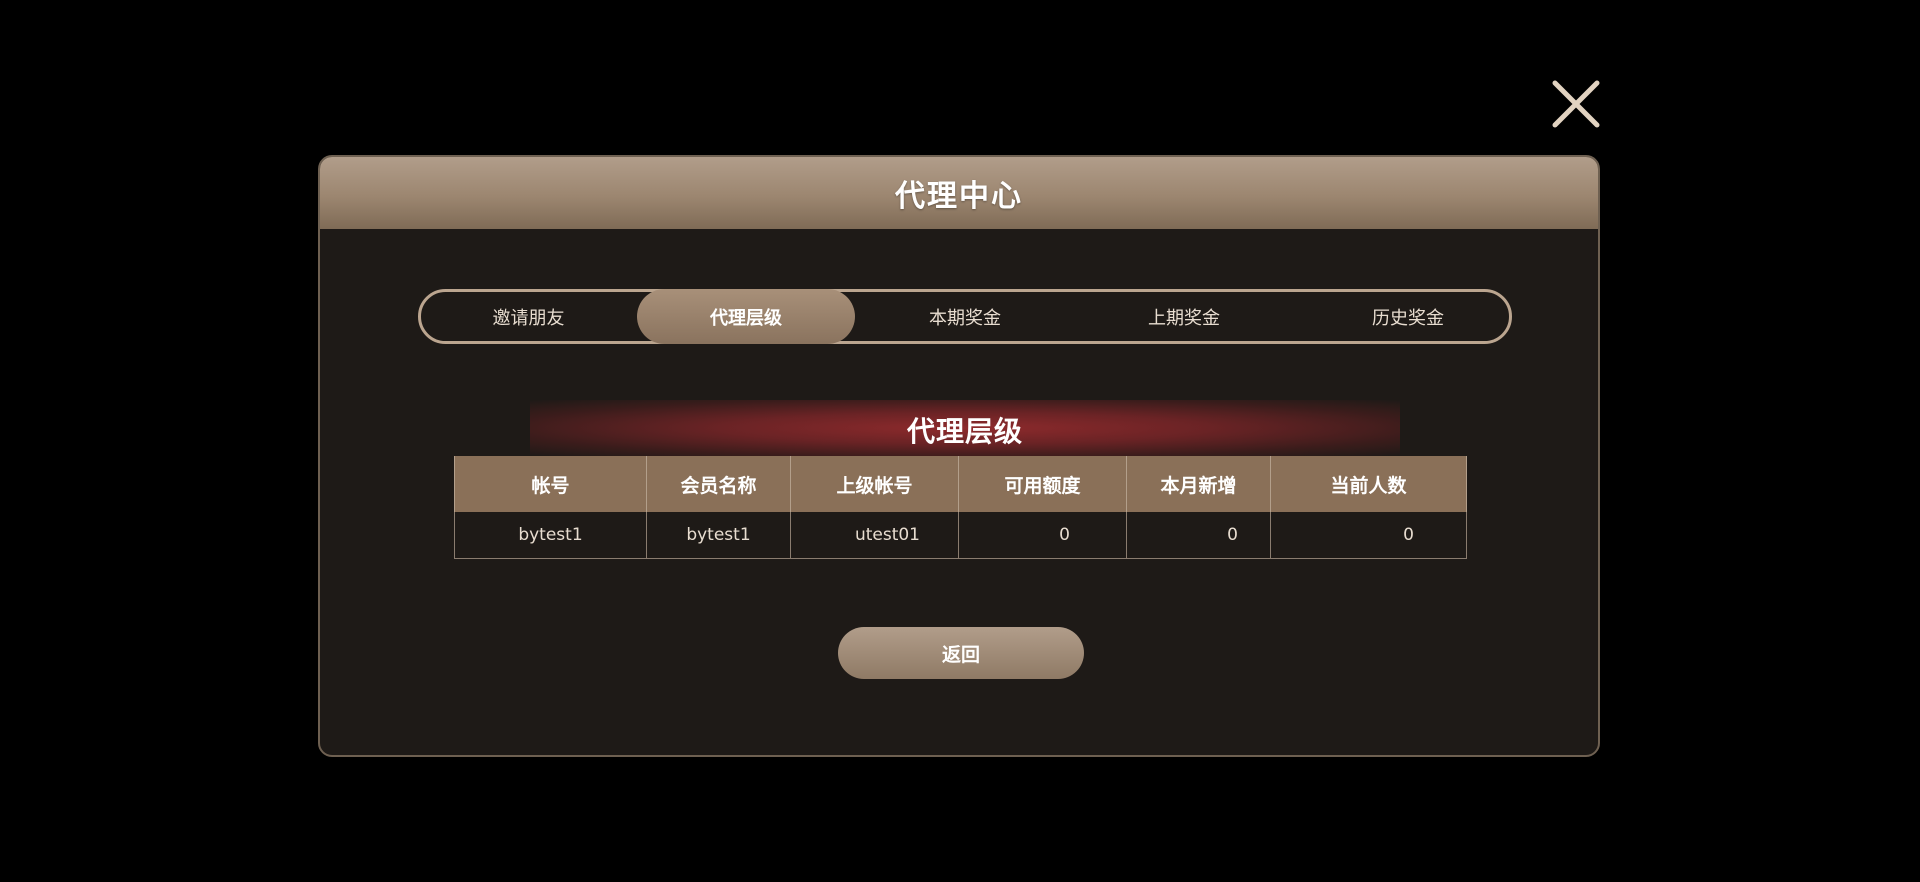  I want to click on tab-last-period-bonus: 上期奖金, so click(1184, 316).